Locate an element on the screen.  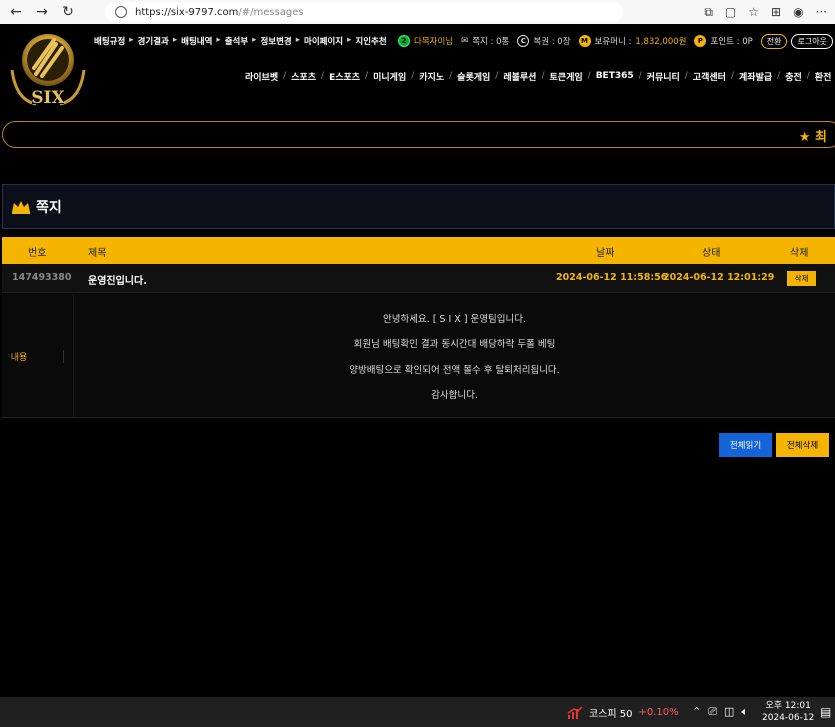
col-delete: 삭제 is located at coordinates (799, 253).